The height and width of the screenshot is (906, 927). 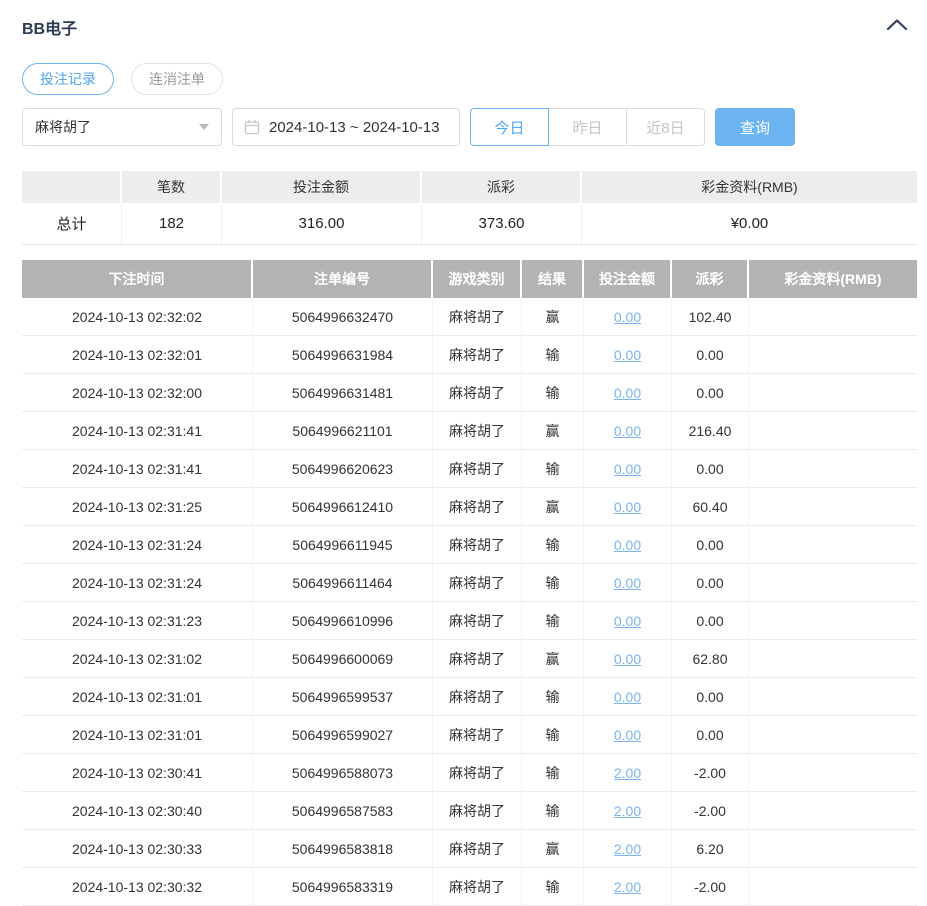 I want to click on bet-id: 5064996599537, so click(x=343, y=697).